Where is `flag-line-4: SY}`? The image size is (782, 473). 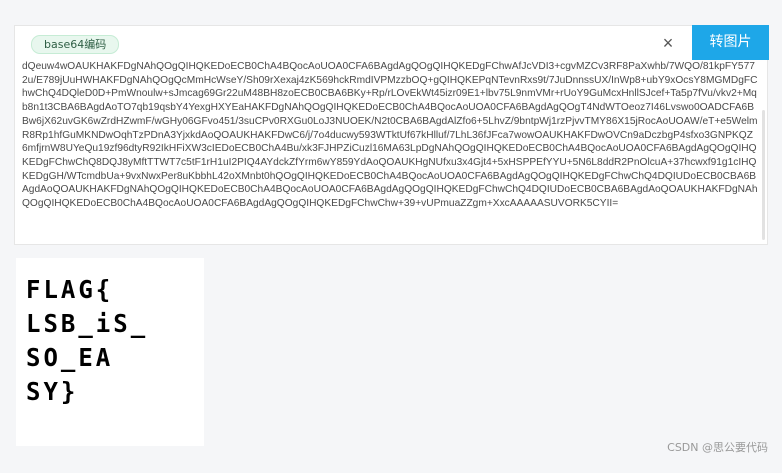
flag-line-4: SY} is located at coordinates (52, 392).